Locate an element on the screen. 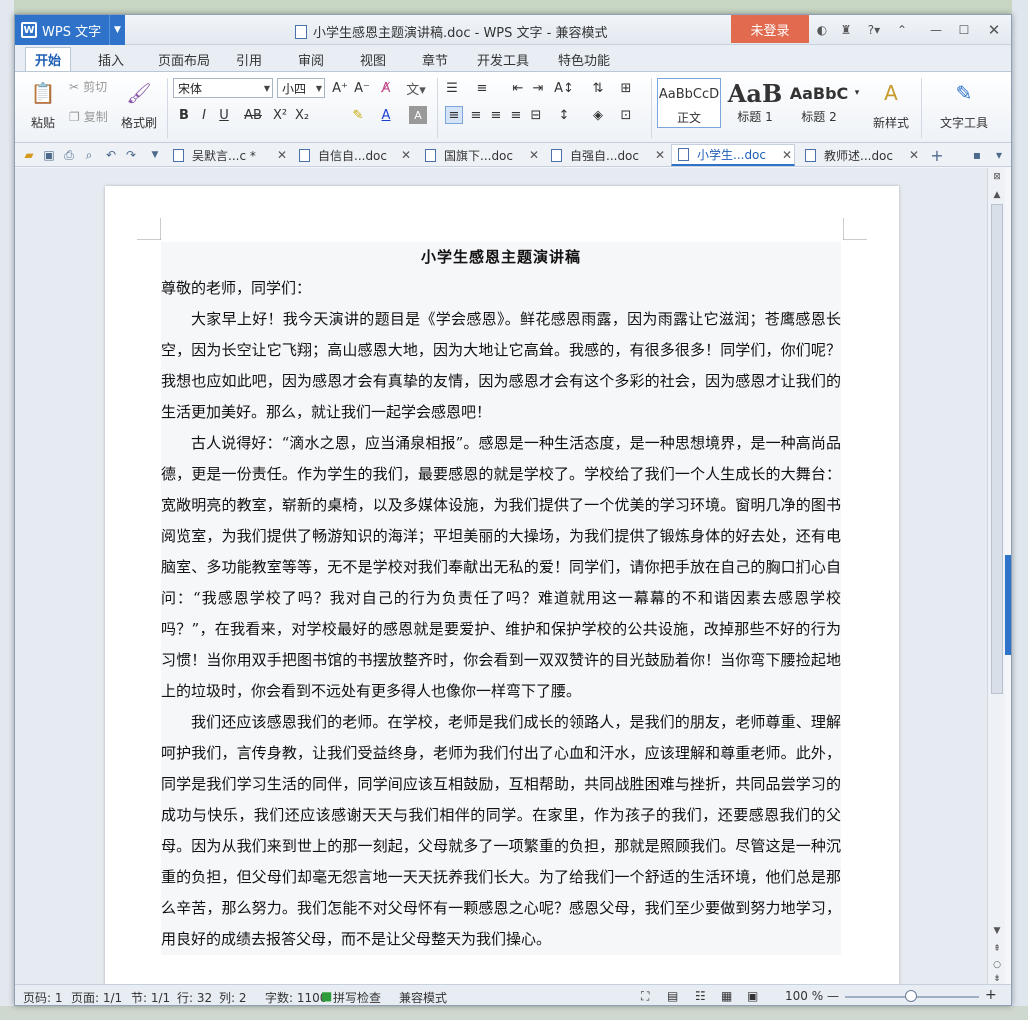  zoom-out-icon: — is located at coordinates (833, 996).